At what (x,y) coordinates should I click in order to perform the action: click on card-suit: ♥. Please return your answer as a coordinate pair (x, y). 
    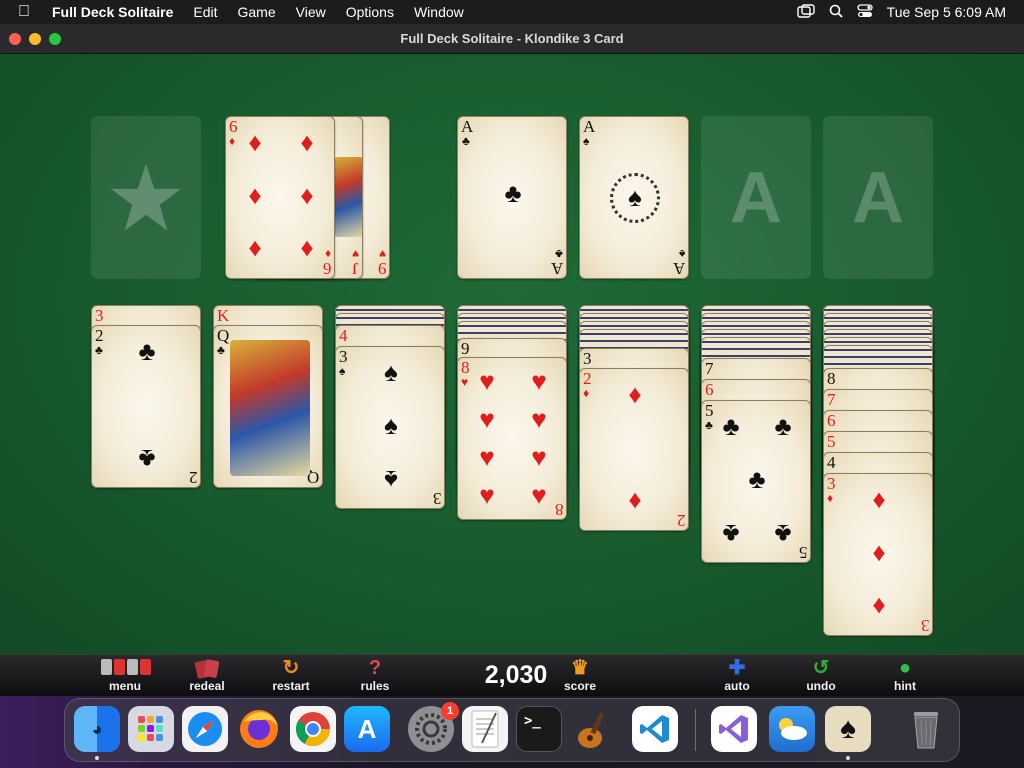
    Looking at the image, I should click on (465, 382).